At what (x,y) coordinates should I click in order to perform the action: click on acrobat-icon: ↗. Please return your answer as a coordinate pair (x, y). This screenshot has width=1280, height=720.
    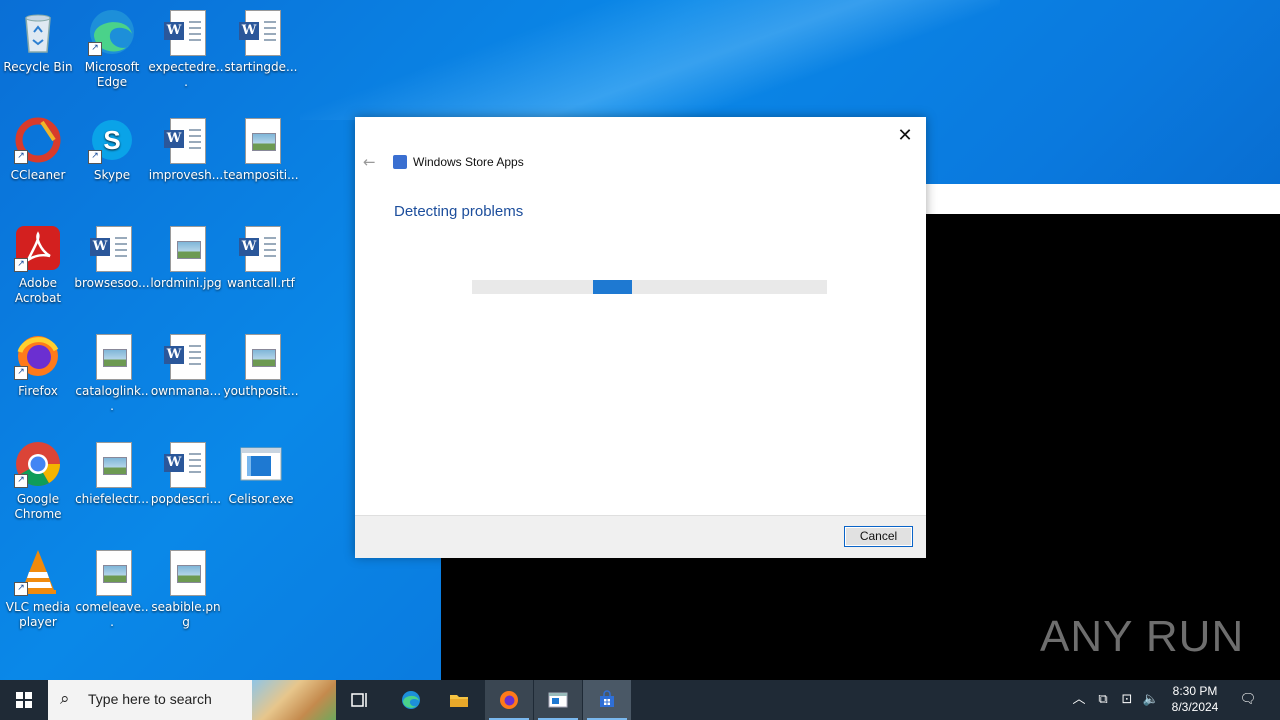
    Looking at the image, I should click on (38, 248).